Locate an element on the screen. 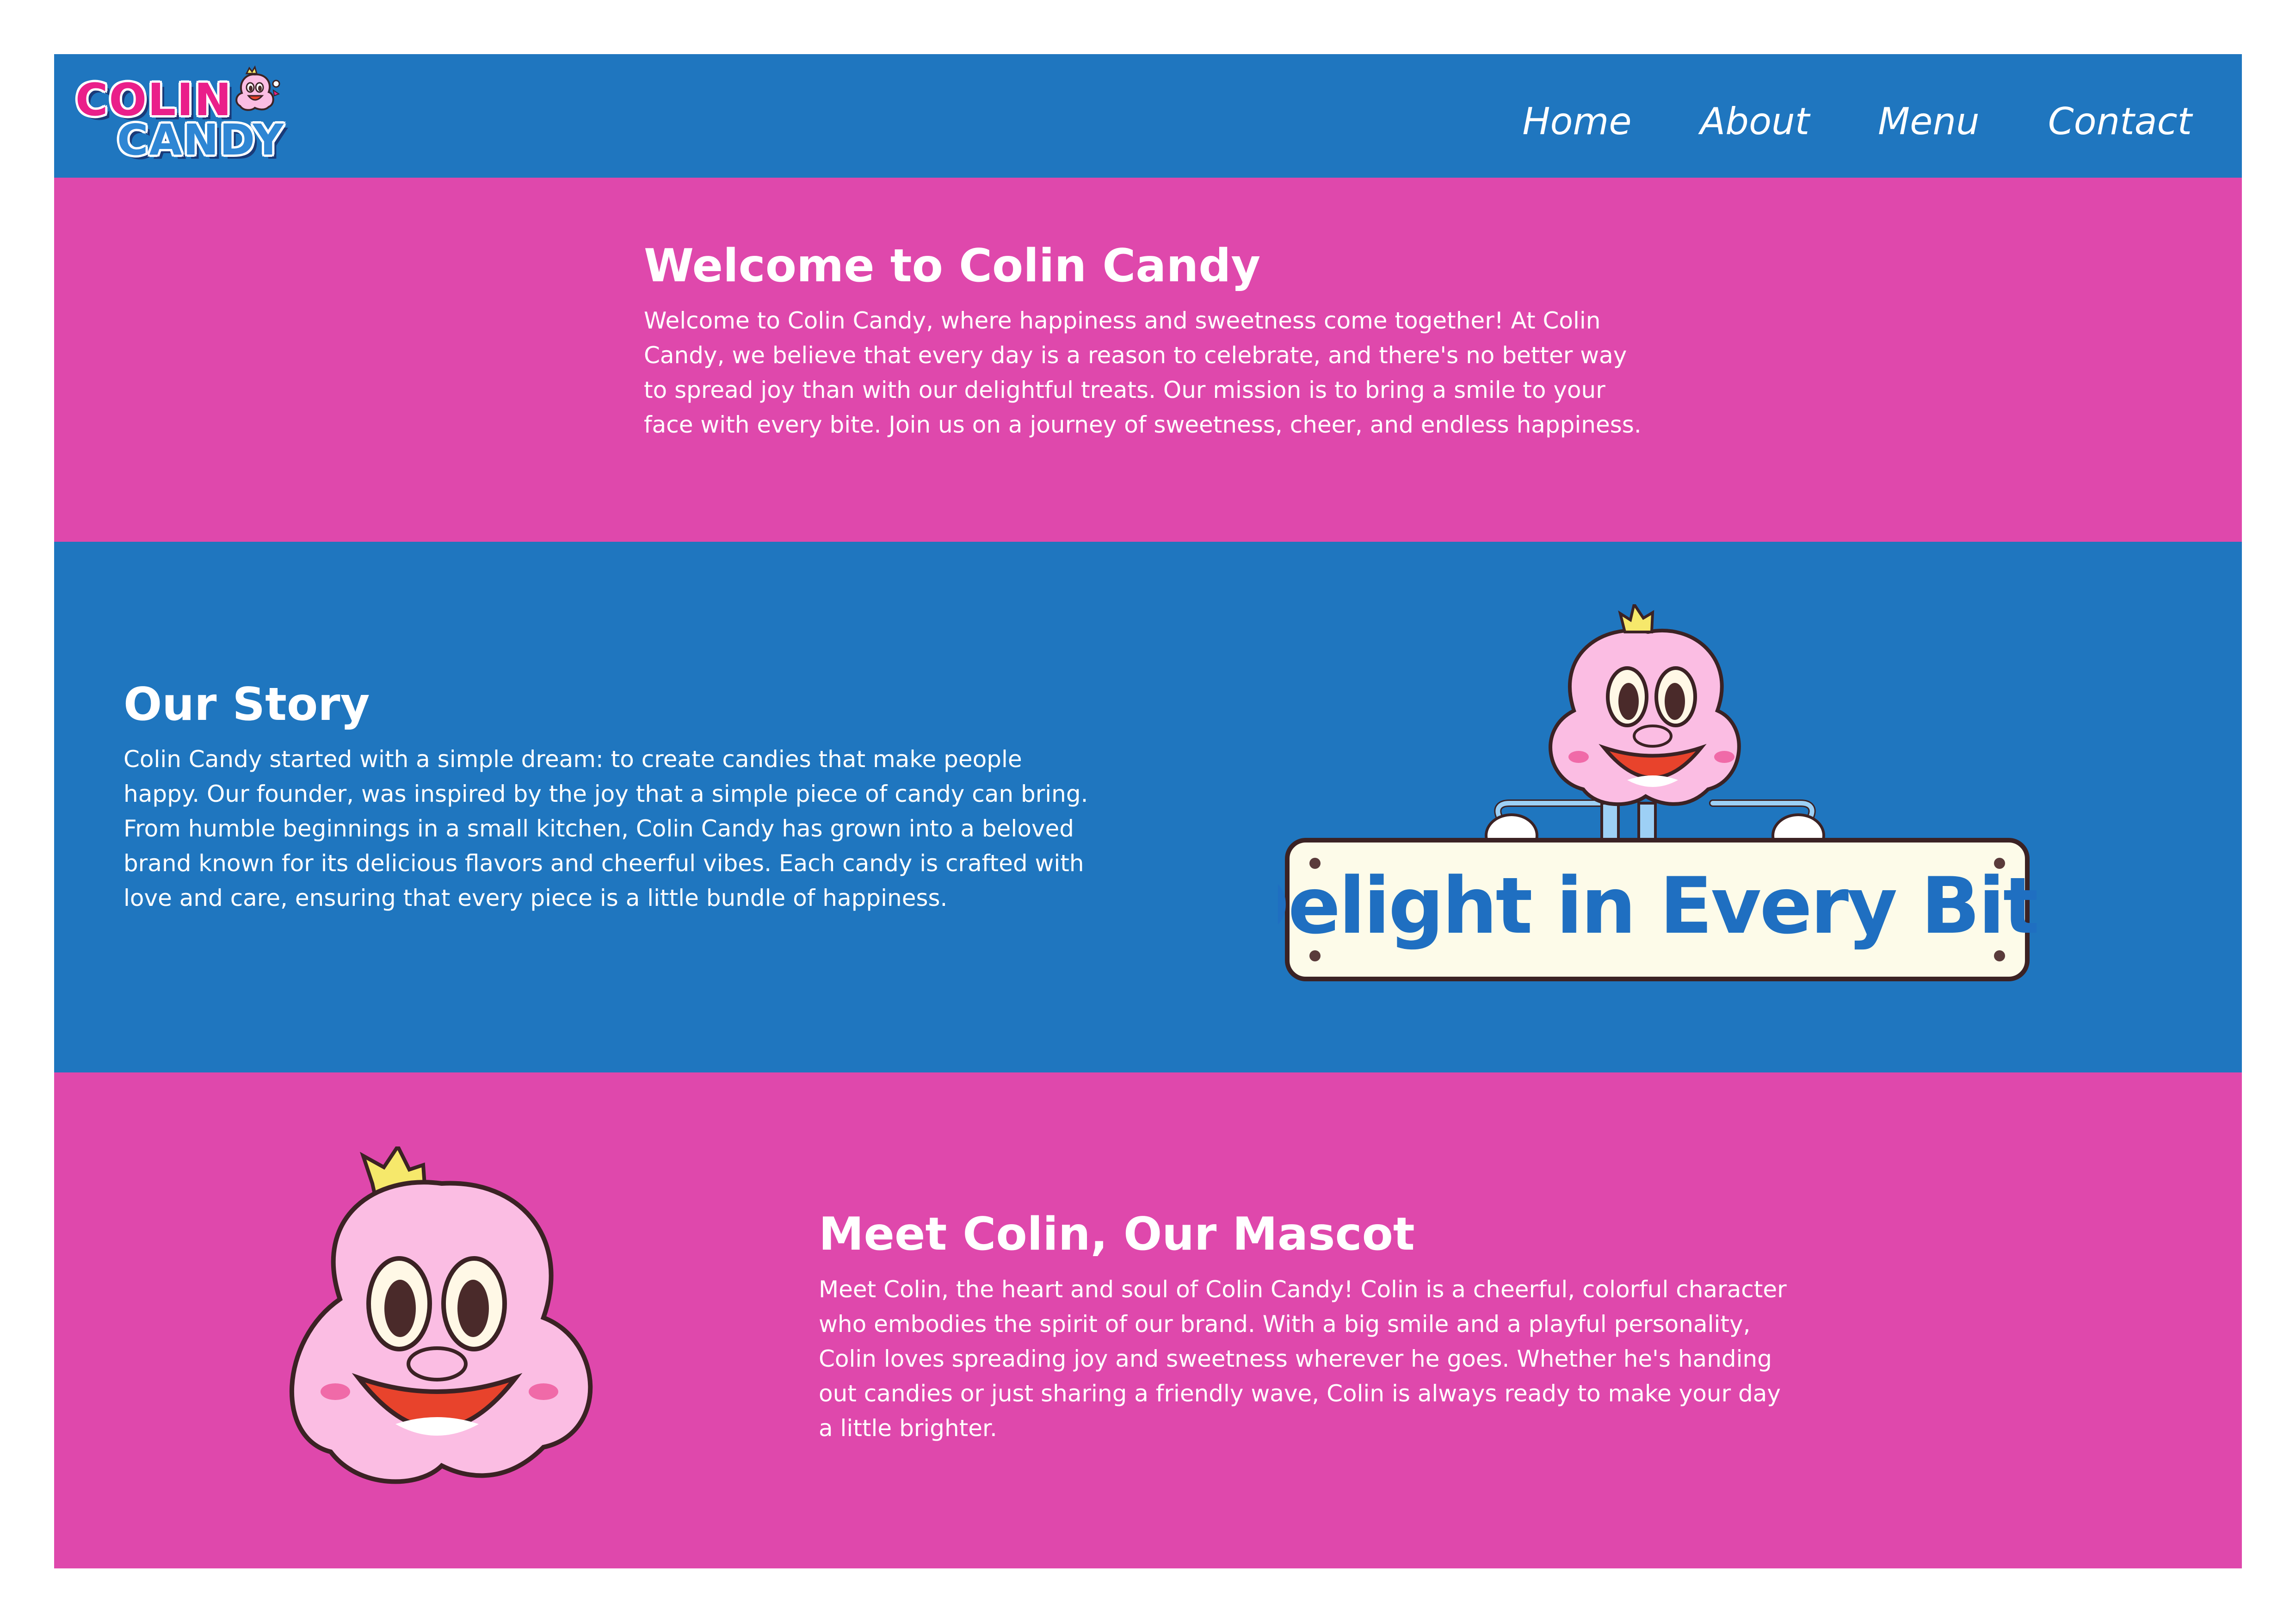 The height and width of the screenshot is (1623, 2296). nav-home: Home is located at coordinates (1576, 122).